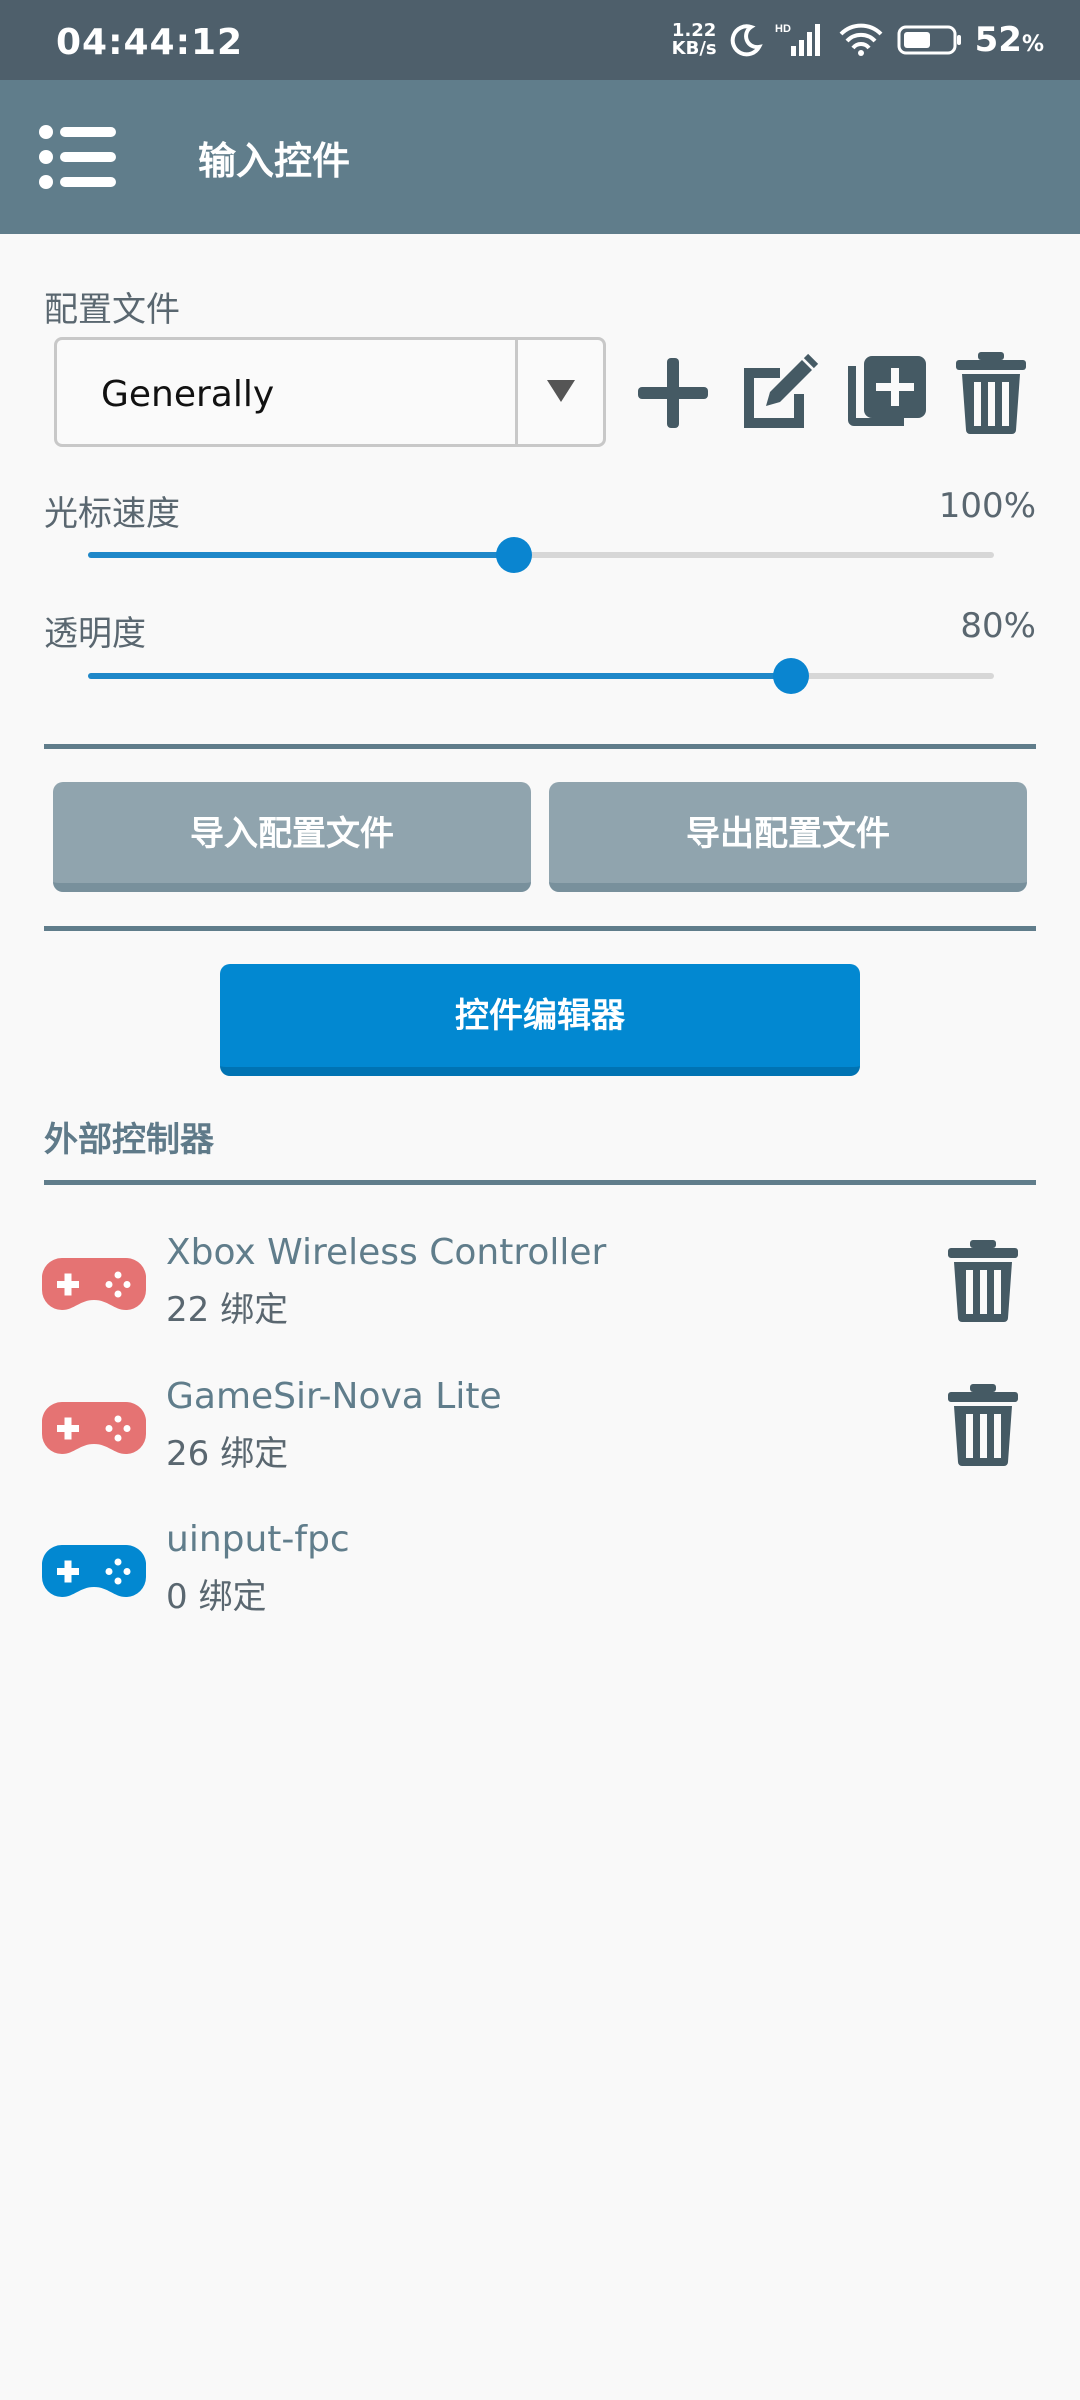  Describe the element at coordinates (292, 837) in the screenshot. I see `import-profile-button: 导入配置文件` at that location.